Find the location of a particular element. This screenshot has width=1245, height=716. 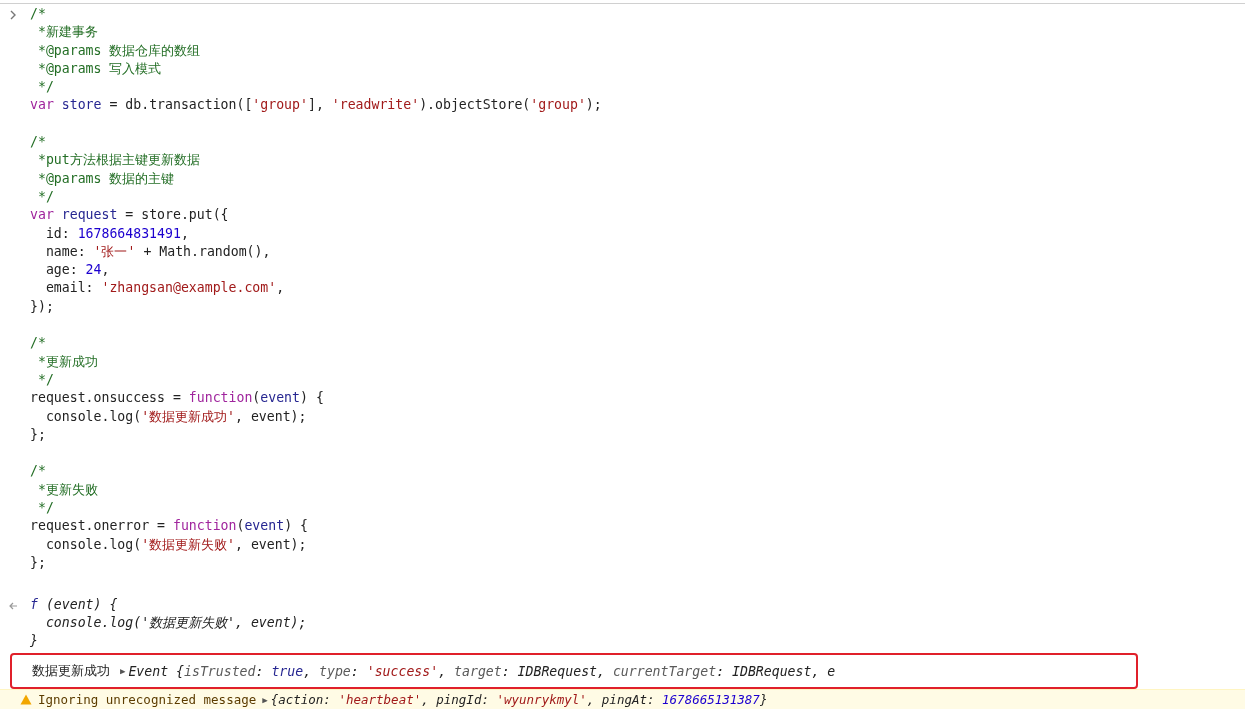

code-line: *更新成功 is located at coordinates (67, 361).